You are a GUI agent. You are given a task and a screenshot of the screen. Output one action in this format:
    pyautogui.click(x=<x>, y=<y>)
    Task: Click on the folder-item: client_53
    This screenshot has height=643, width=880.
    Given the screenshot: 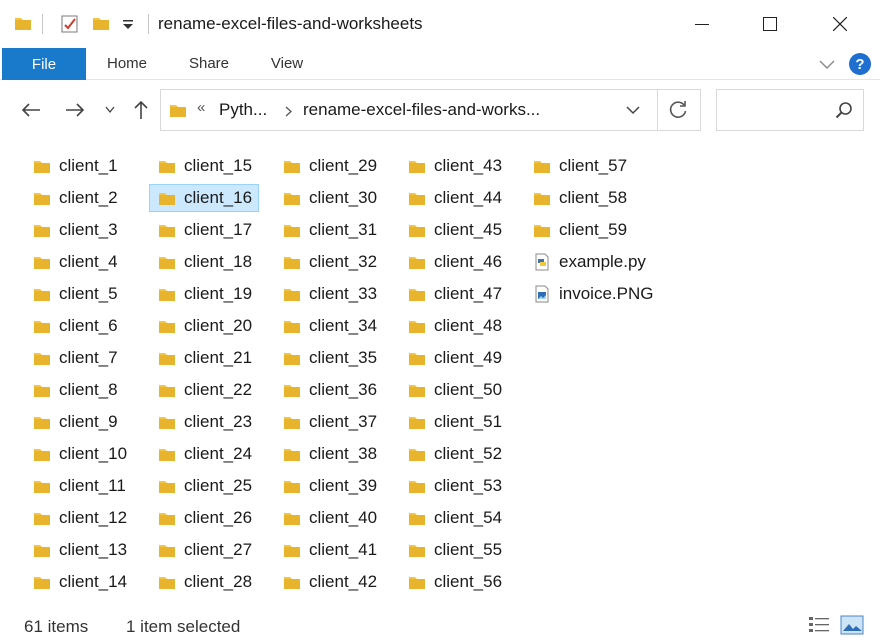 What is the action you would take?
    pyautogui.click(x=454, y=486)
    